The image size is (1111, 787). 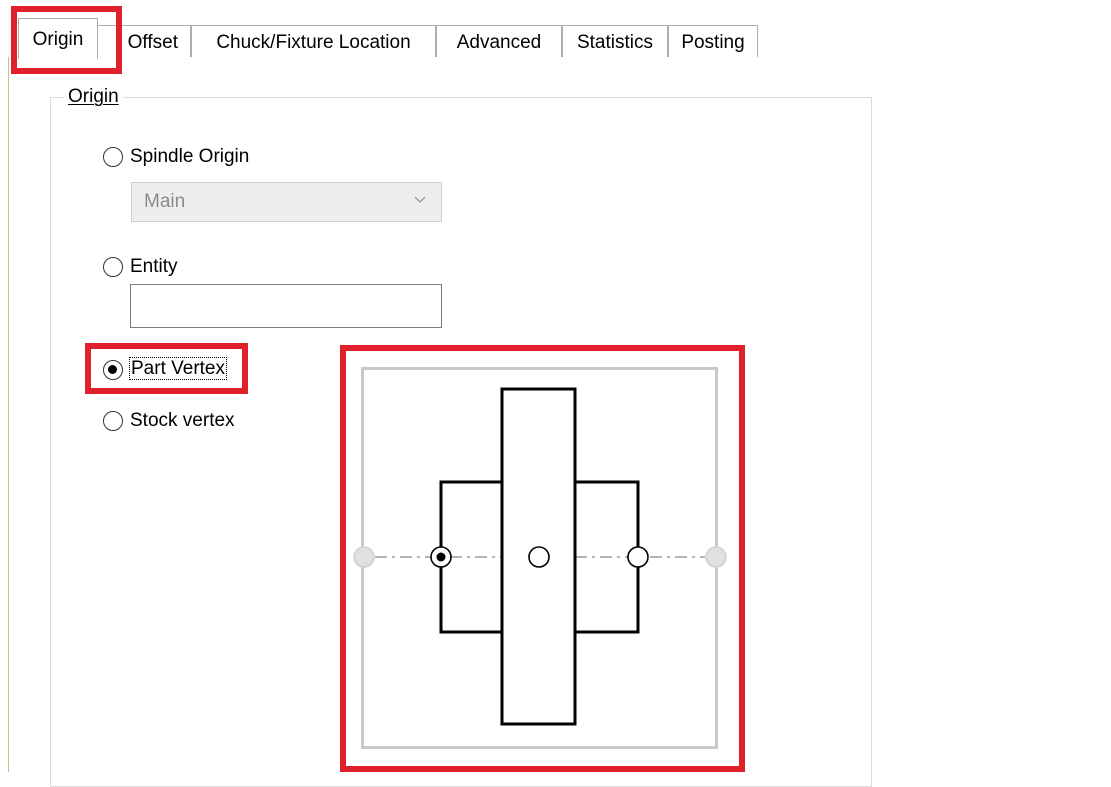 What do you see at coordinates (638, 557) in the screenshot?
I see `vertex-point-right` at bounding box center [638, 557].